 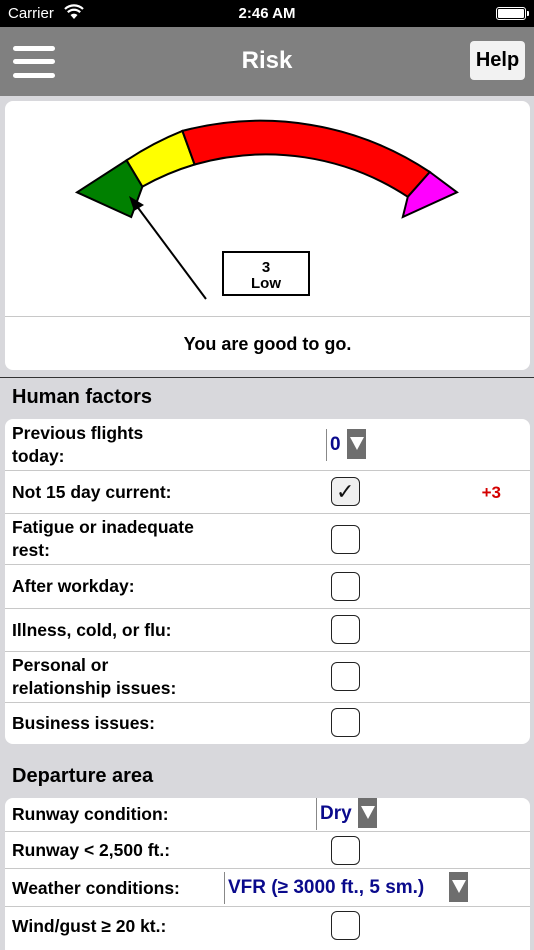 I want to click on not-15-day-current-checkbox: ✓, so click(x=345, y=491).